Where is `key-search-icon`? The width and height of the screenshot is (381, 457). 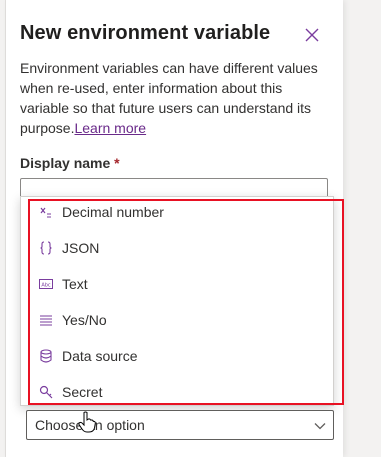
key-search-icon is located at coordinates (46, 392).